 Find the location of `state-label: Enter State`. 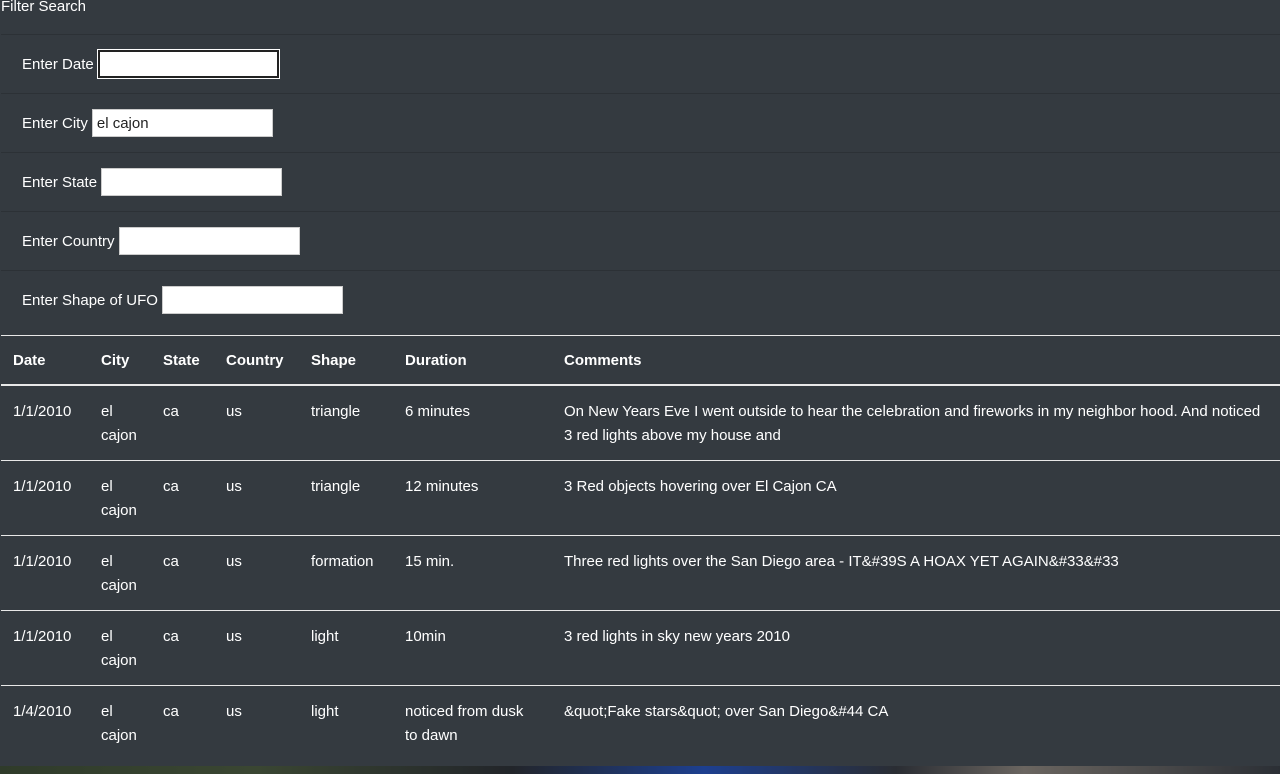

state-label: Enter State is located at coordinates (60, 182).